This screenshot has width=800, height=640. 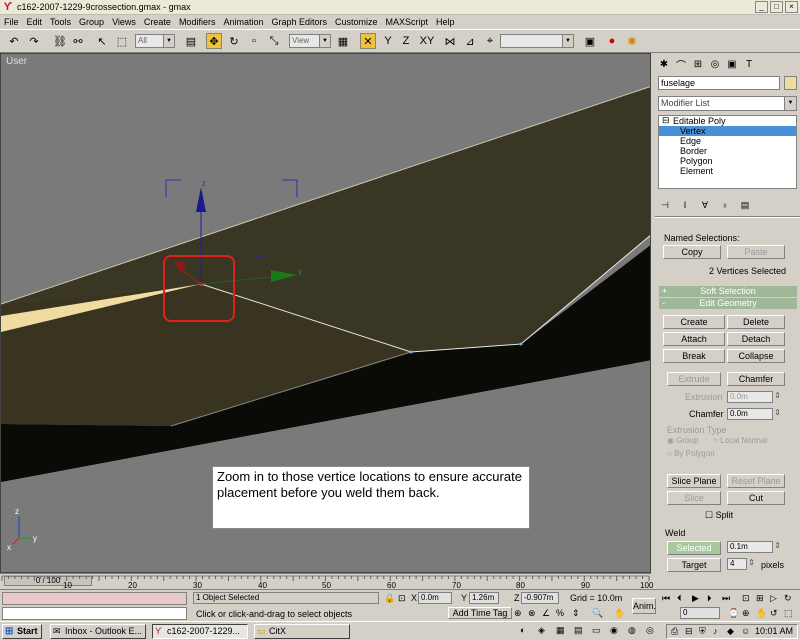 I want to click on chamfer-button: Chamfer, so click(x=756, y=379).